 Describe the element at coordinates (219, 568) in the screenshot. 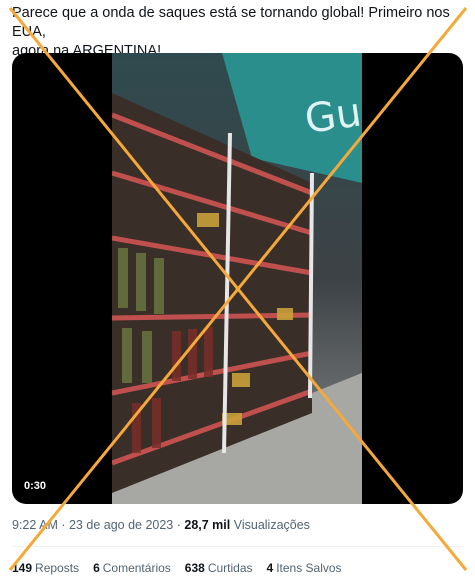

I see `likes-stat: 638 Curtidas` at that location.